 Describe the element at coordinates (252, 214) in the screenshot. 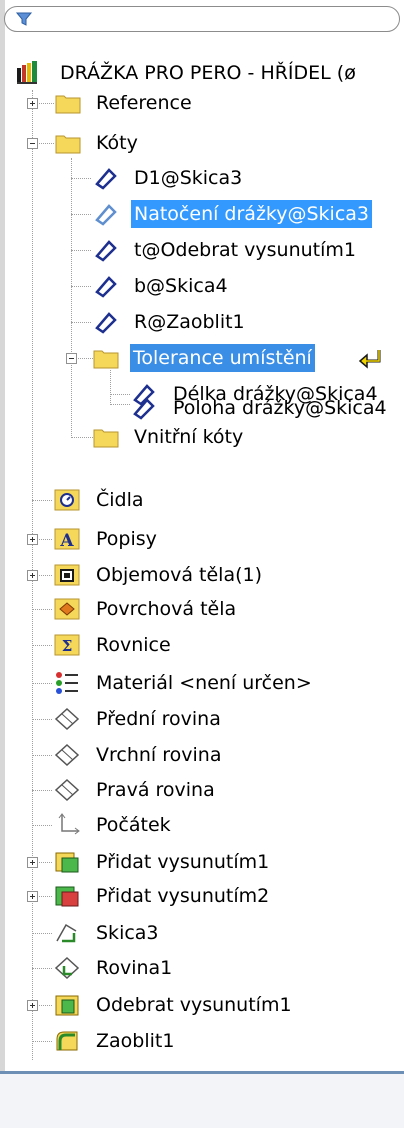

I see `tree-item-natoceni: Natočení drážky@Skica3` at that location.